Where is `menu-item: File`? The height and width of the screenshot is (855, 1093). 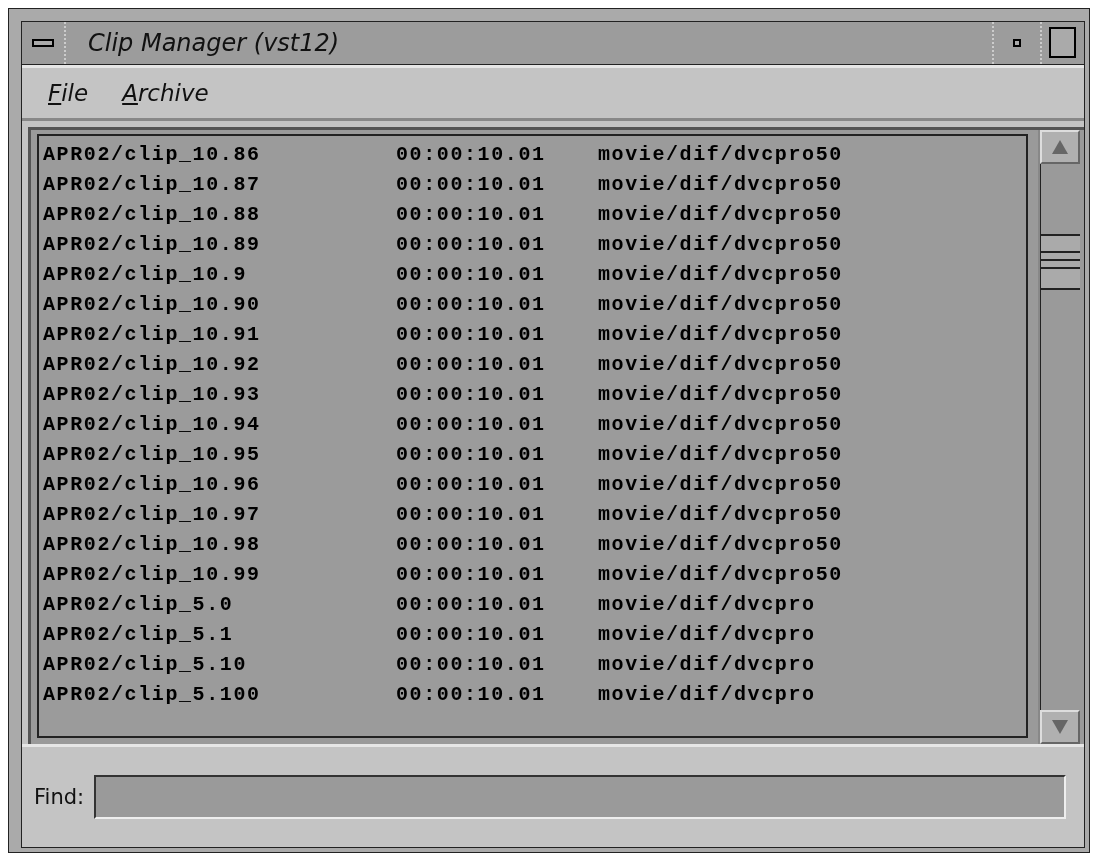
menu-item: File is located at coordinates (68, 93).